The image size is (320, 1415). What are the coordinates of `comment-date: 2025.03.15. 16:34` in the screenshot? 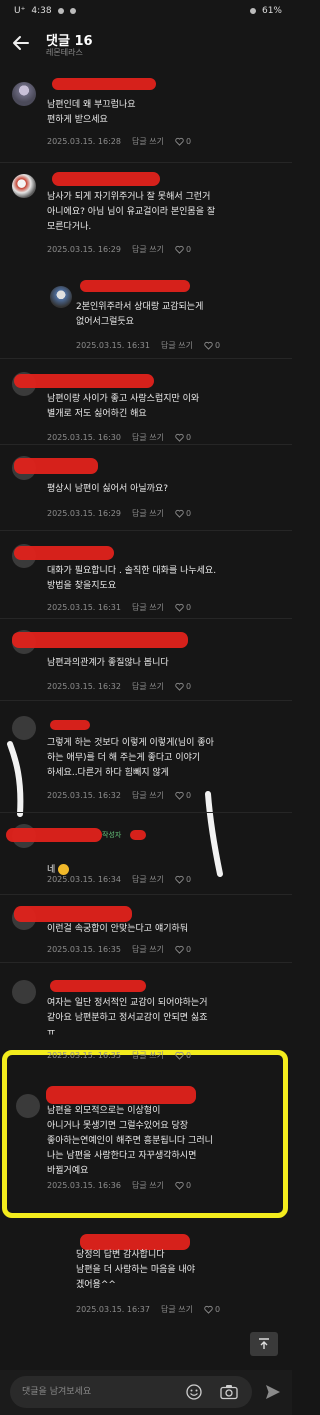 It's located at (84, 879).